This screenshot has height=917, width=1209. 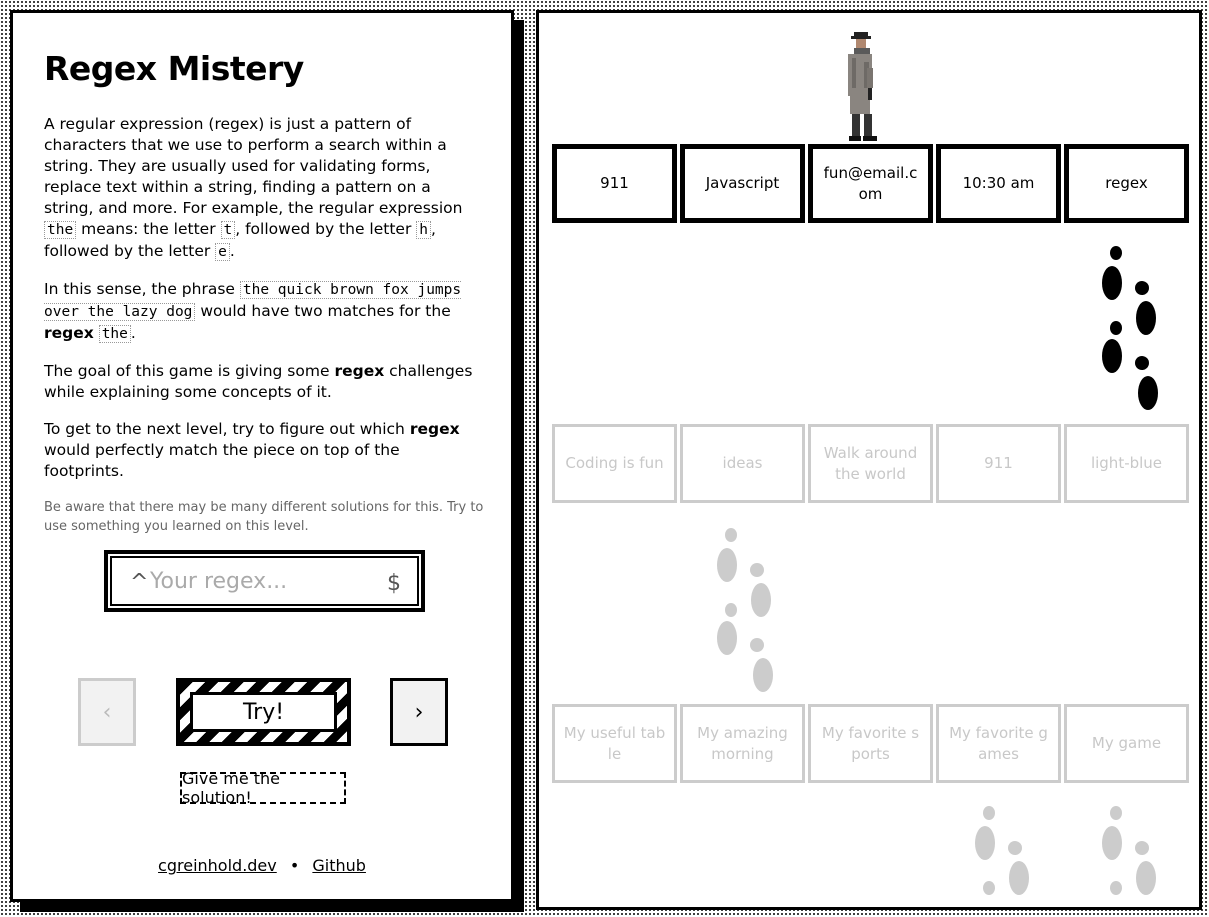 I want to click on regex-input-box: ^ $, so click(x=264, y=581).